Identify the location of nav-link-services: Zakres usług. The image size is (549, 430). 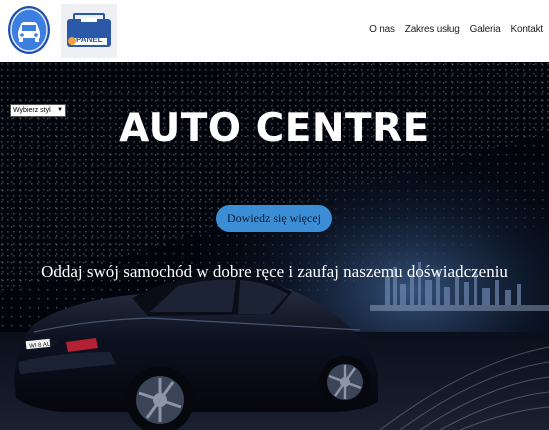
(432, 29).